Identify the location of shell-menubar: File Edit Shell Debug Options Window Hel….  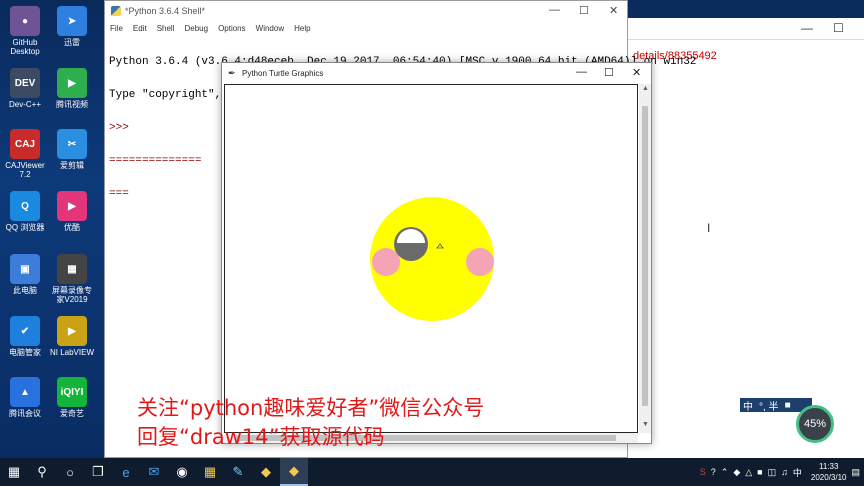
(366, 28).